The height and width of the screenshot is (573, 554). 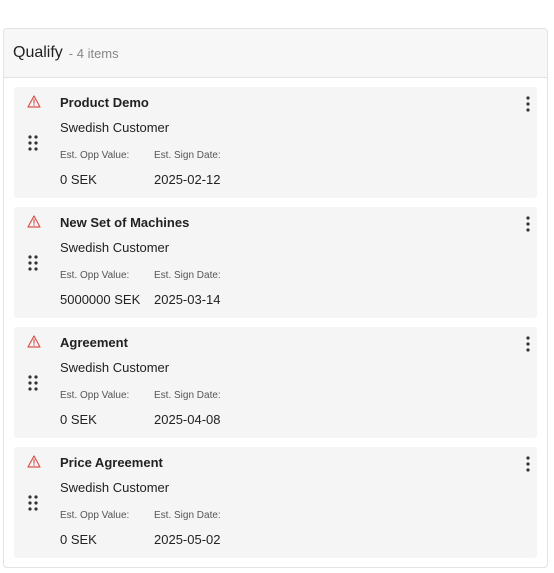 What do you see at coordinates (94, 342) in the screenshot?
I see `card-title: Agreement` at bounding box center [94, 342].